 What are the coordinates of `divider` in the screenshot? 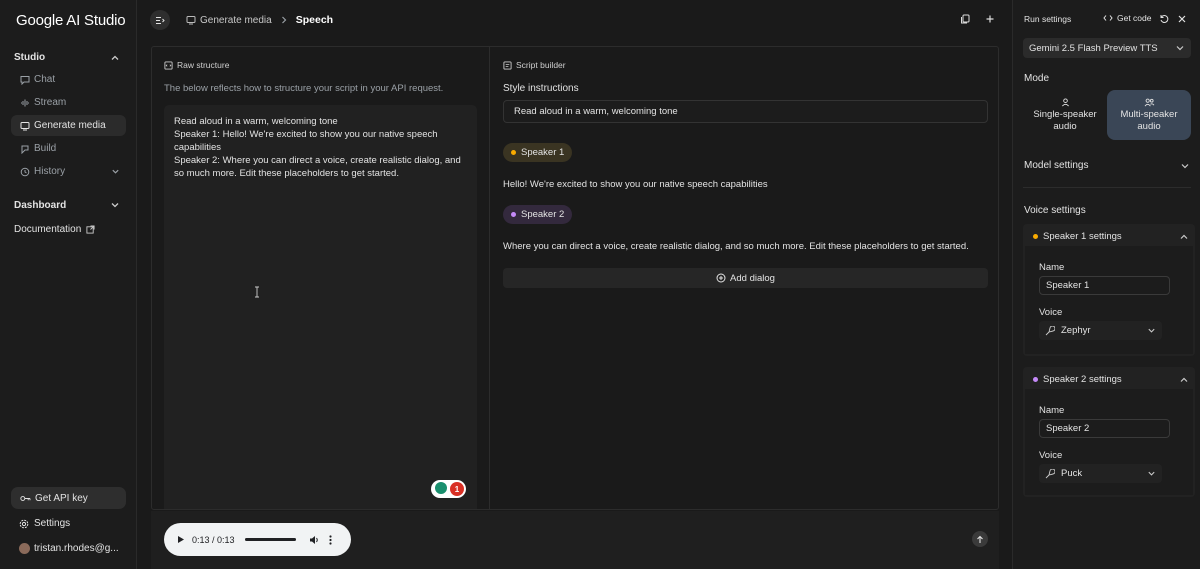 It's located at (1107, 187).